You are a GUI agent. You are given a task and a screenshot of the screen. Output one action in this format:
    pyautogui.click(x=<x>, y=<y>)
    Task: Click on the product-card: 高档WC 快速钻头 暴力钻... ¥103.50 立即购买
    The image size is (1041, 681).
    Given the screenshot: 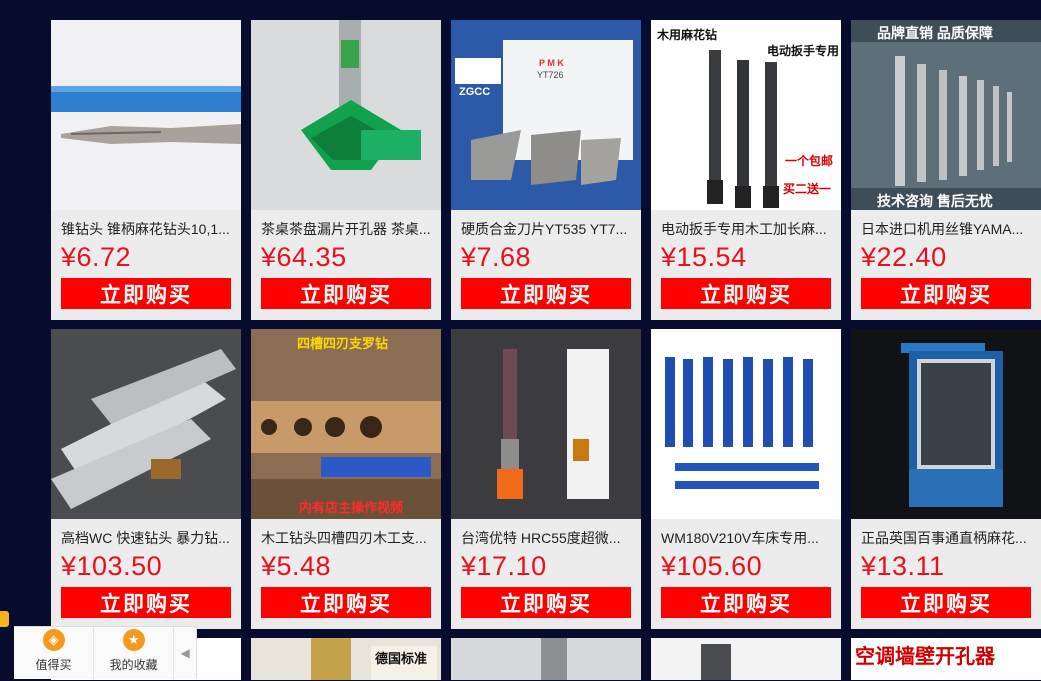 What is the action you would take?
    pyautogui.click(x=146, y=479)
    